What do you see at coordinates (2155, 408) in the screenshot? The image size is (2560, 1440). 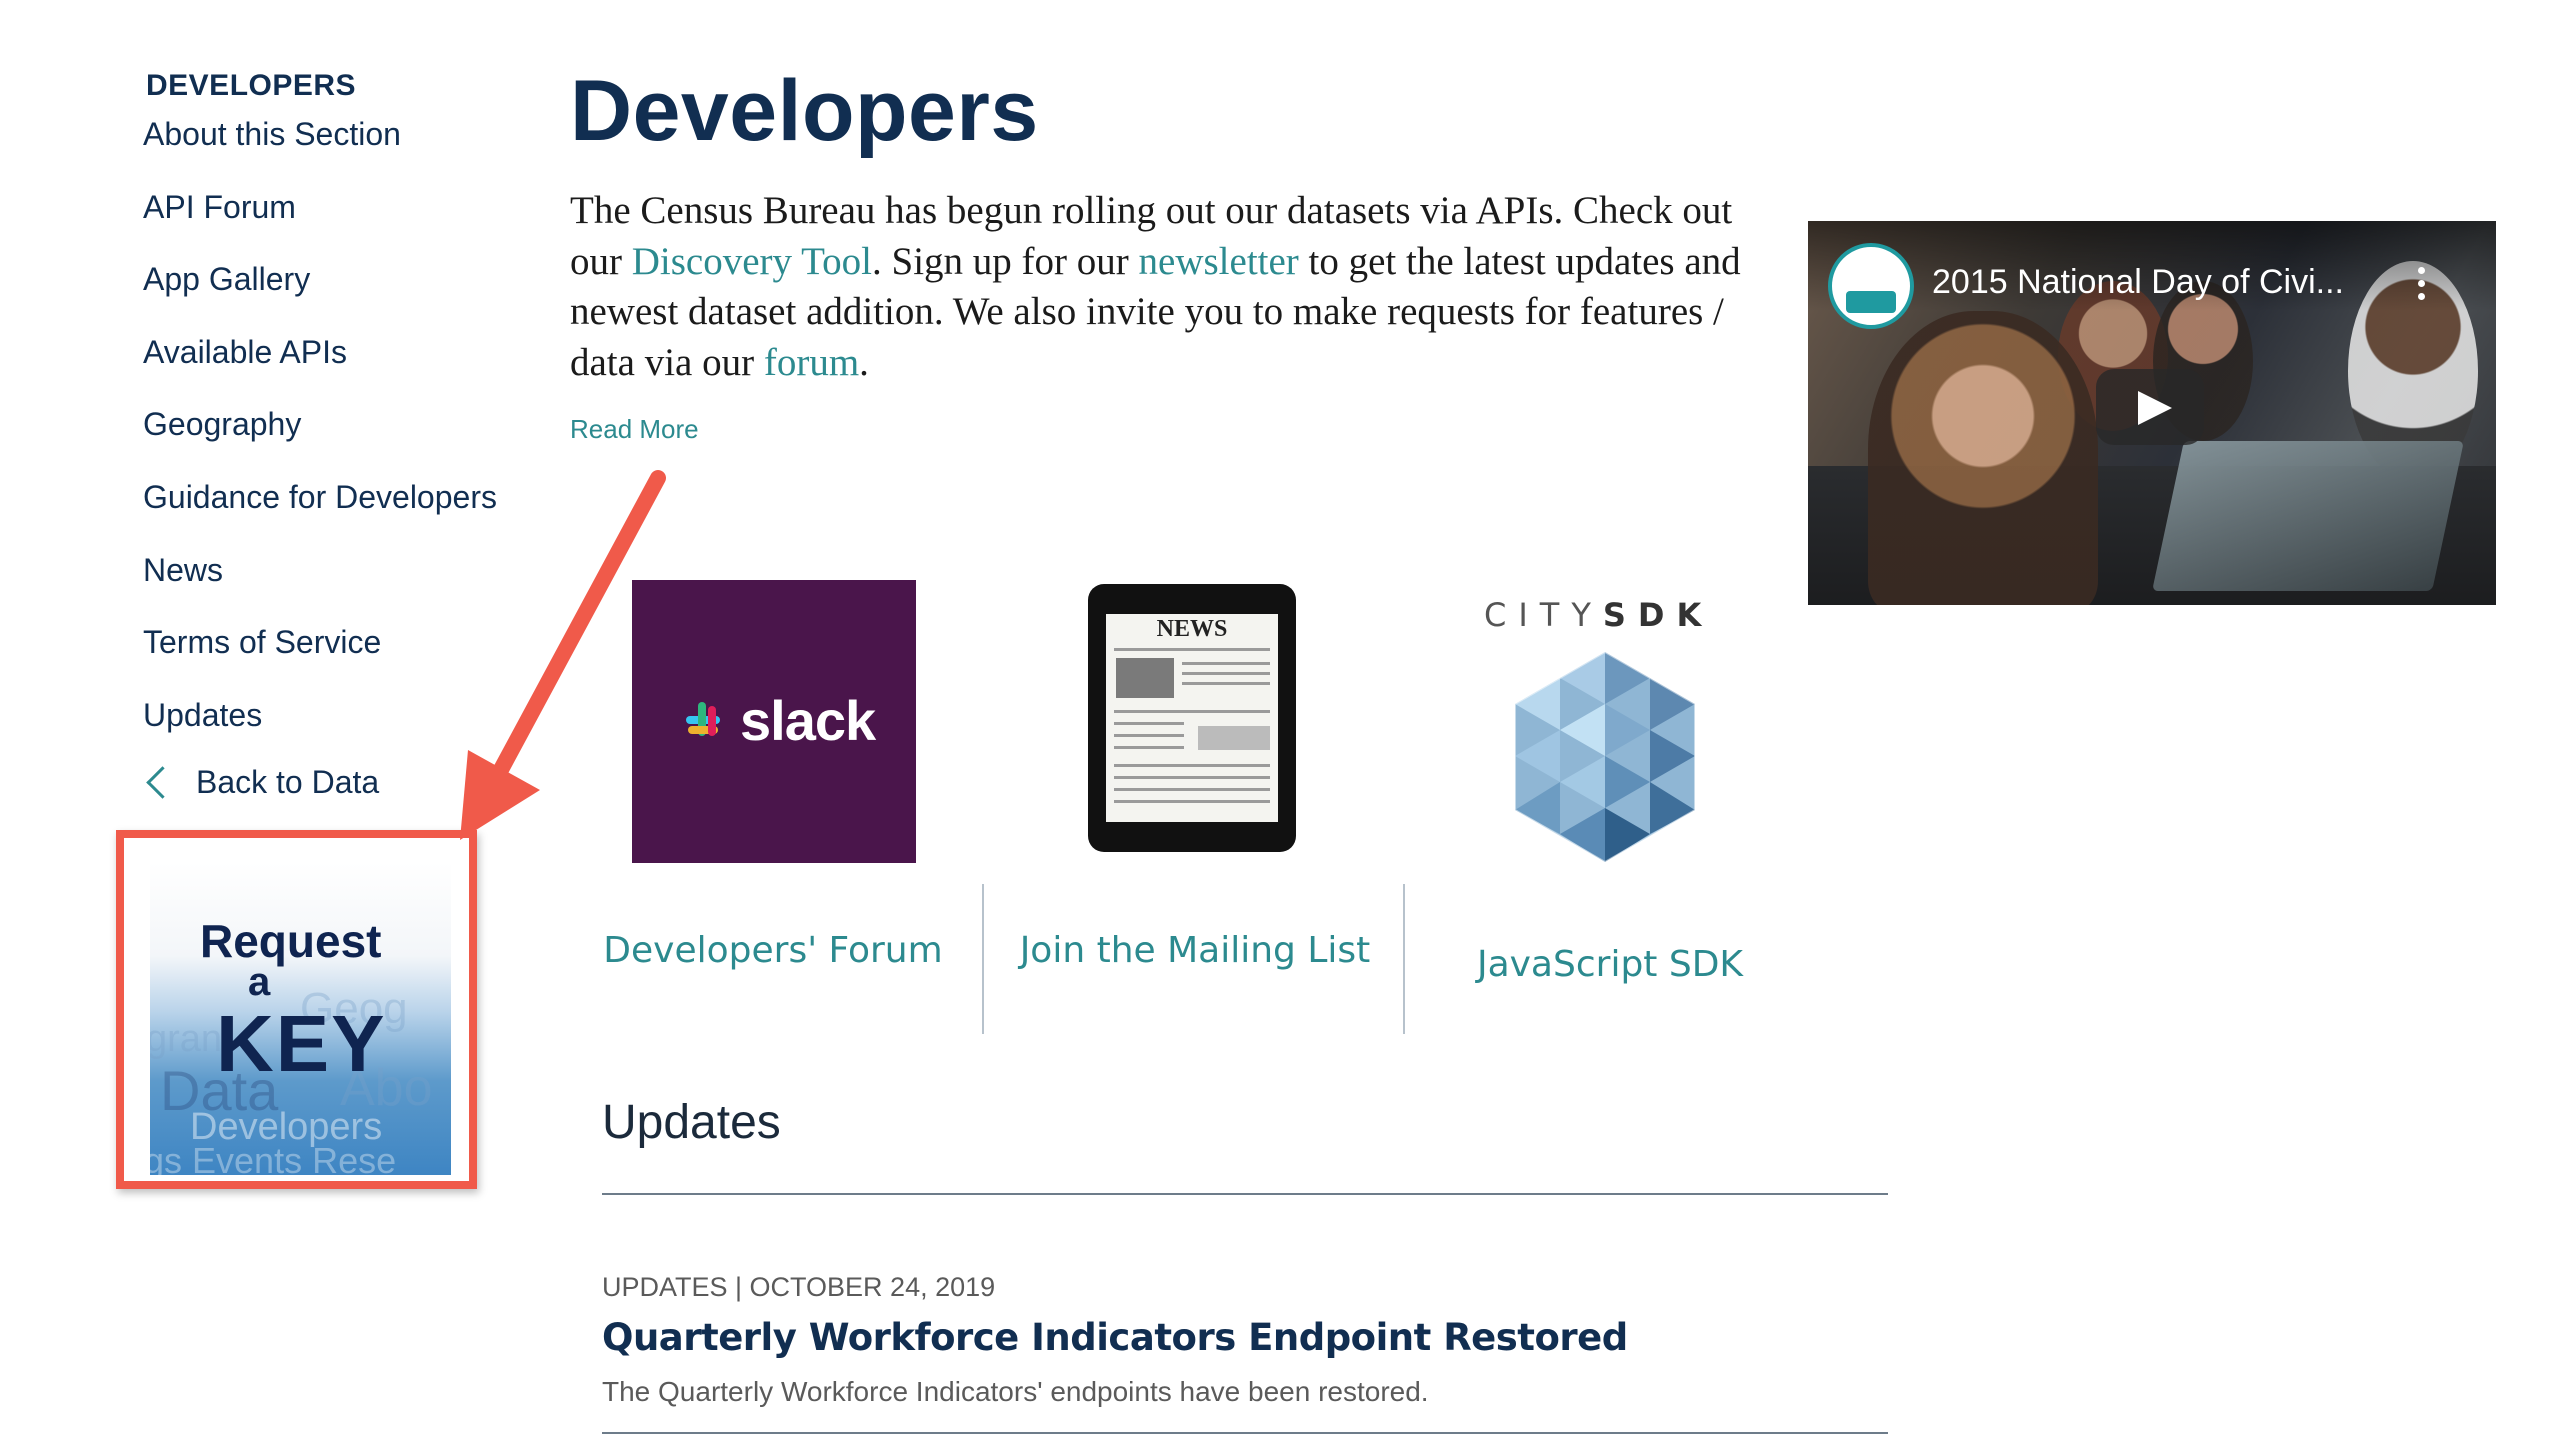 I see `play-icon` at bounding box center [2155, 408].